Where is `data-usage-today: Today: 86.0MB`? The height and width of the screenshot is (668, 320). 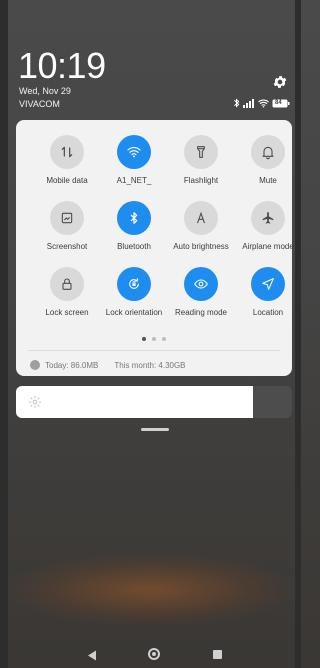 data-usage-today: Today: 86.0MB is located at coordinates (72, 365).